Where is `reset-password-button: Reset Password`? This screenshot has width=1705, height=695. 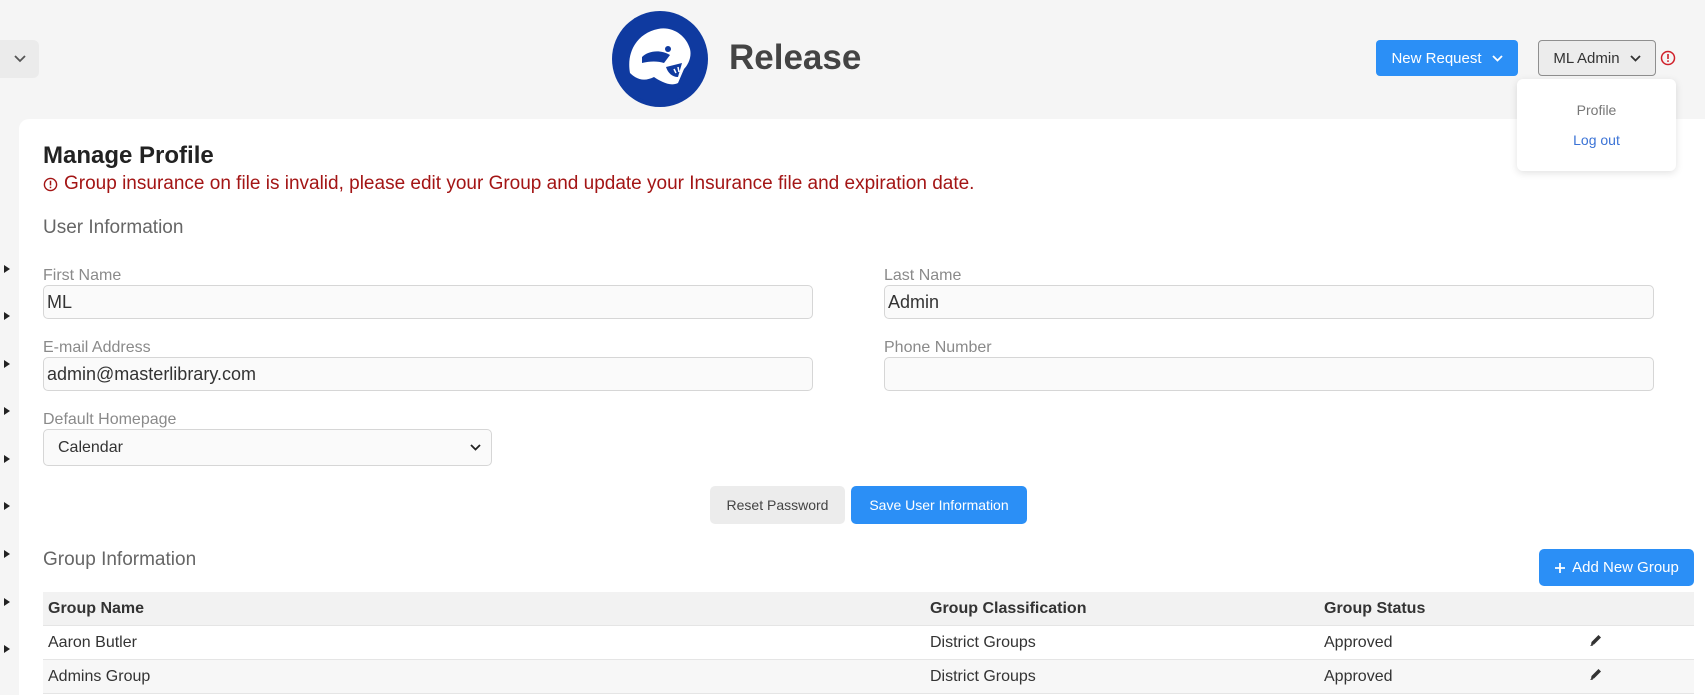 reset-password-button: Reset Password is located at coordinates (777, 505).